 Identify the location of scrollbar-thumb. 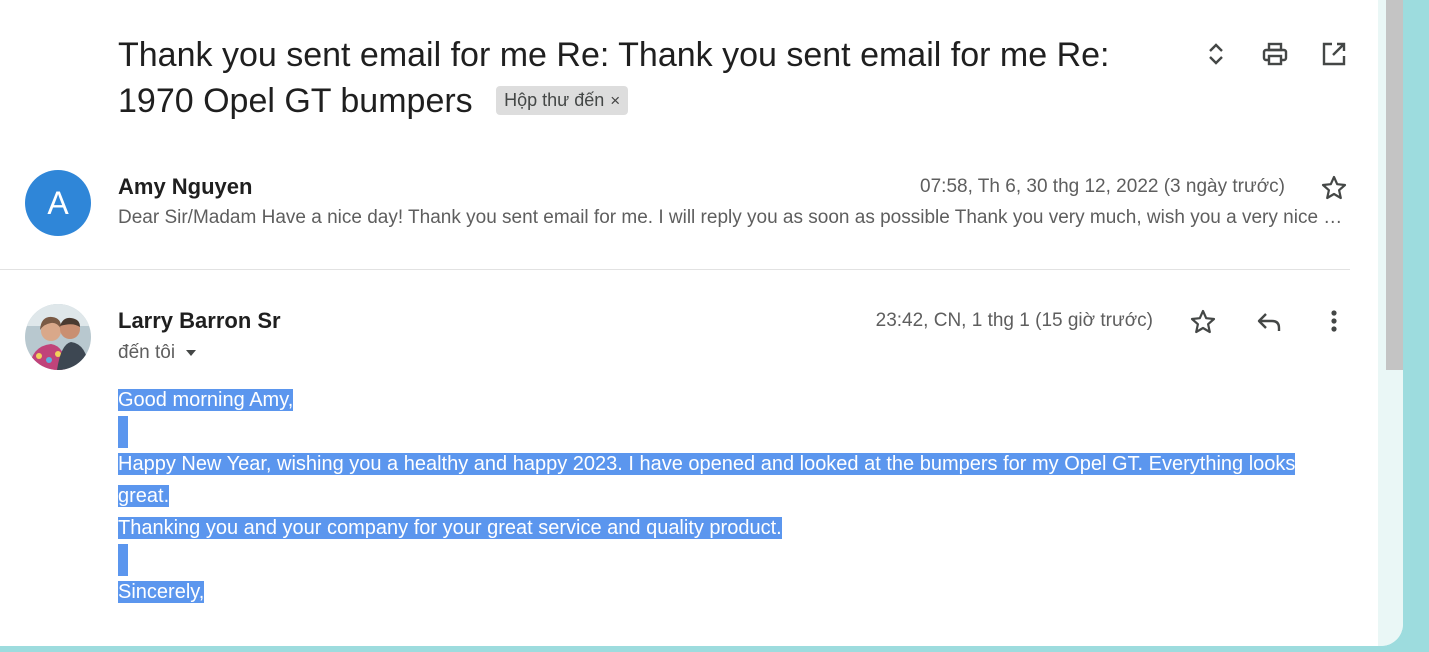
(1394, 185).